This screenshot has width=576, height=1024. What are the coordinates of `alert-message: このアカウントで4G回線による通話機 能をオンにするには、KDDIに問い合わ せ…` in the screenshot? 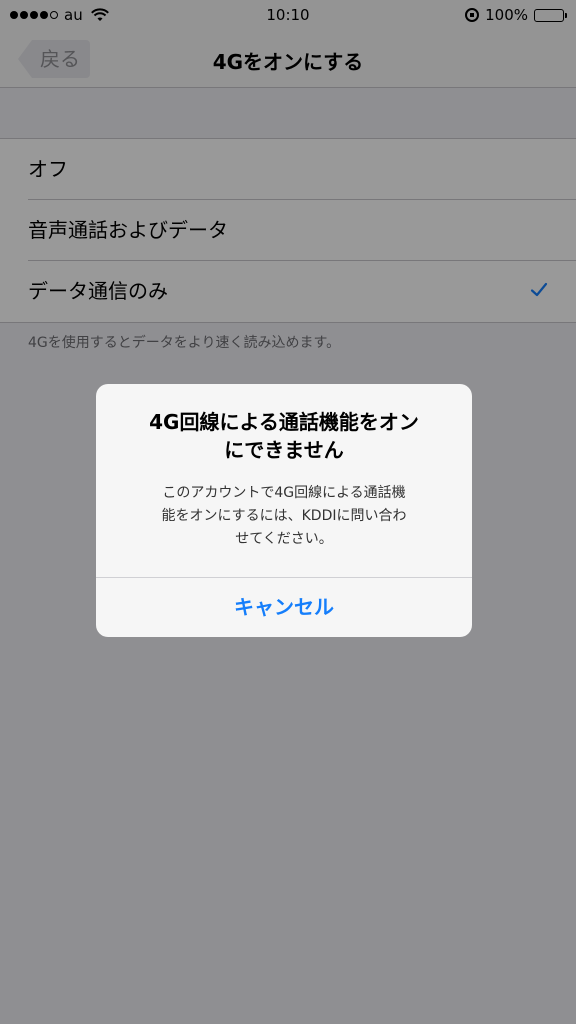 It's located at (284, 516).